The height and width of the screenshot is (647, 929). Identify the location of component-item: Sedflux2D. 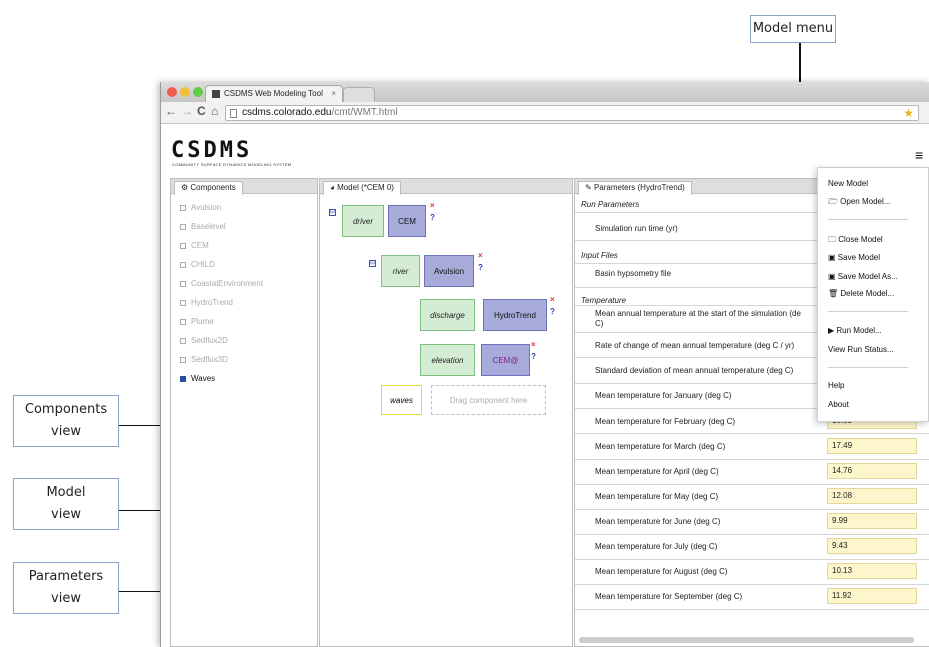
(204, 340).